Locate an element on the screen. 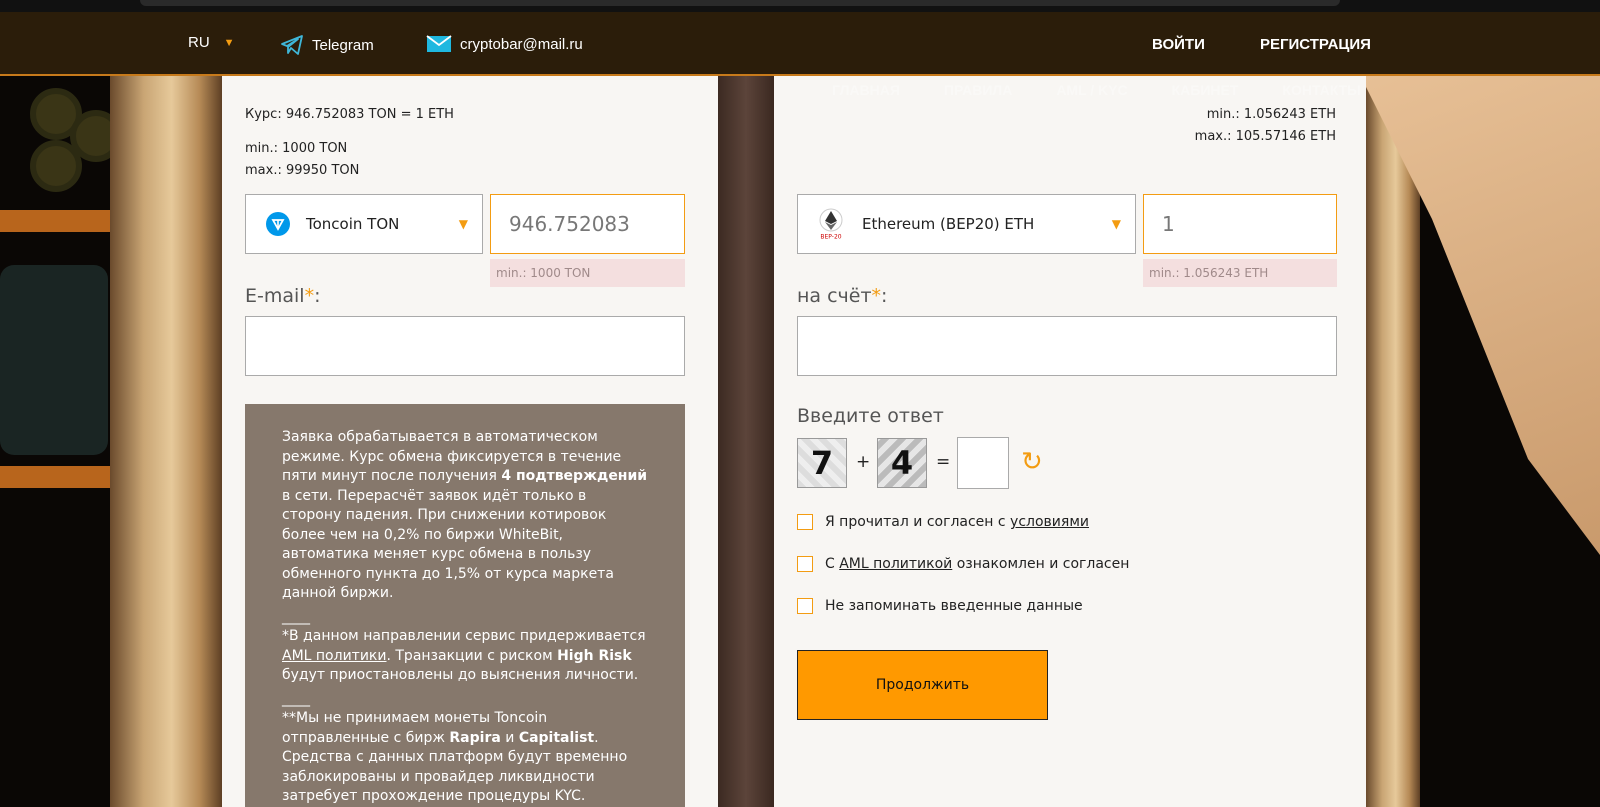 The image size is (1600, 807). aml-checkbox: С AML политикой ознакомлен и согласен is located at coordinates (963, 564).